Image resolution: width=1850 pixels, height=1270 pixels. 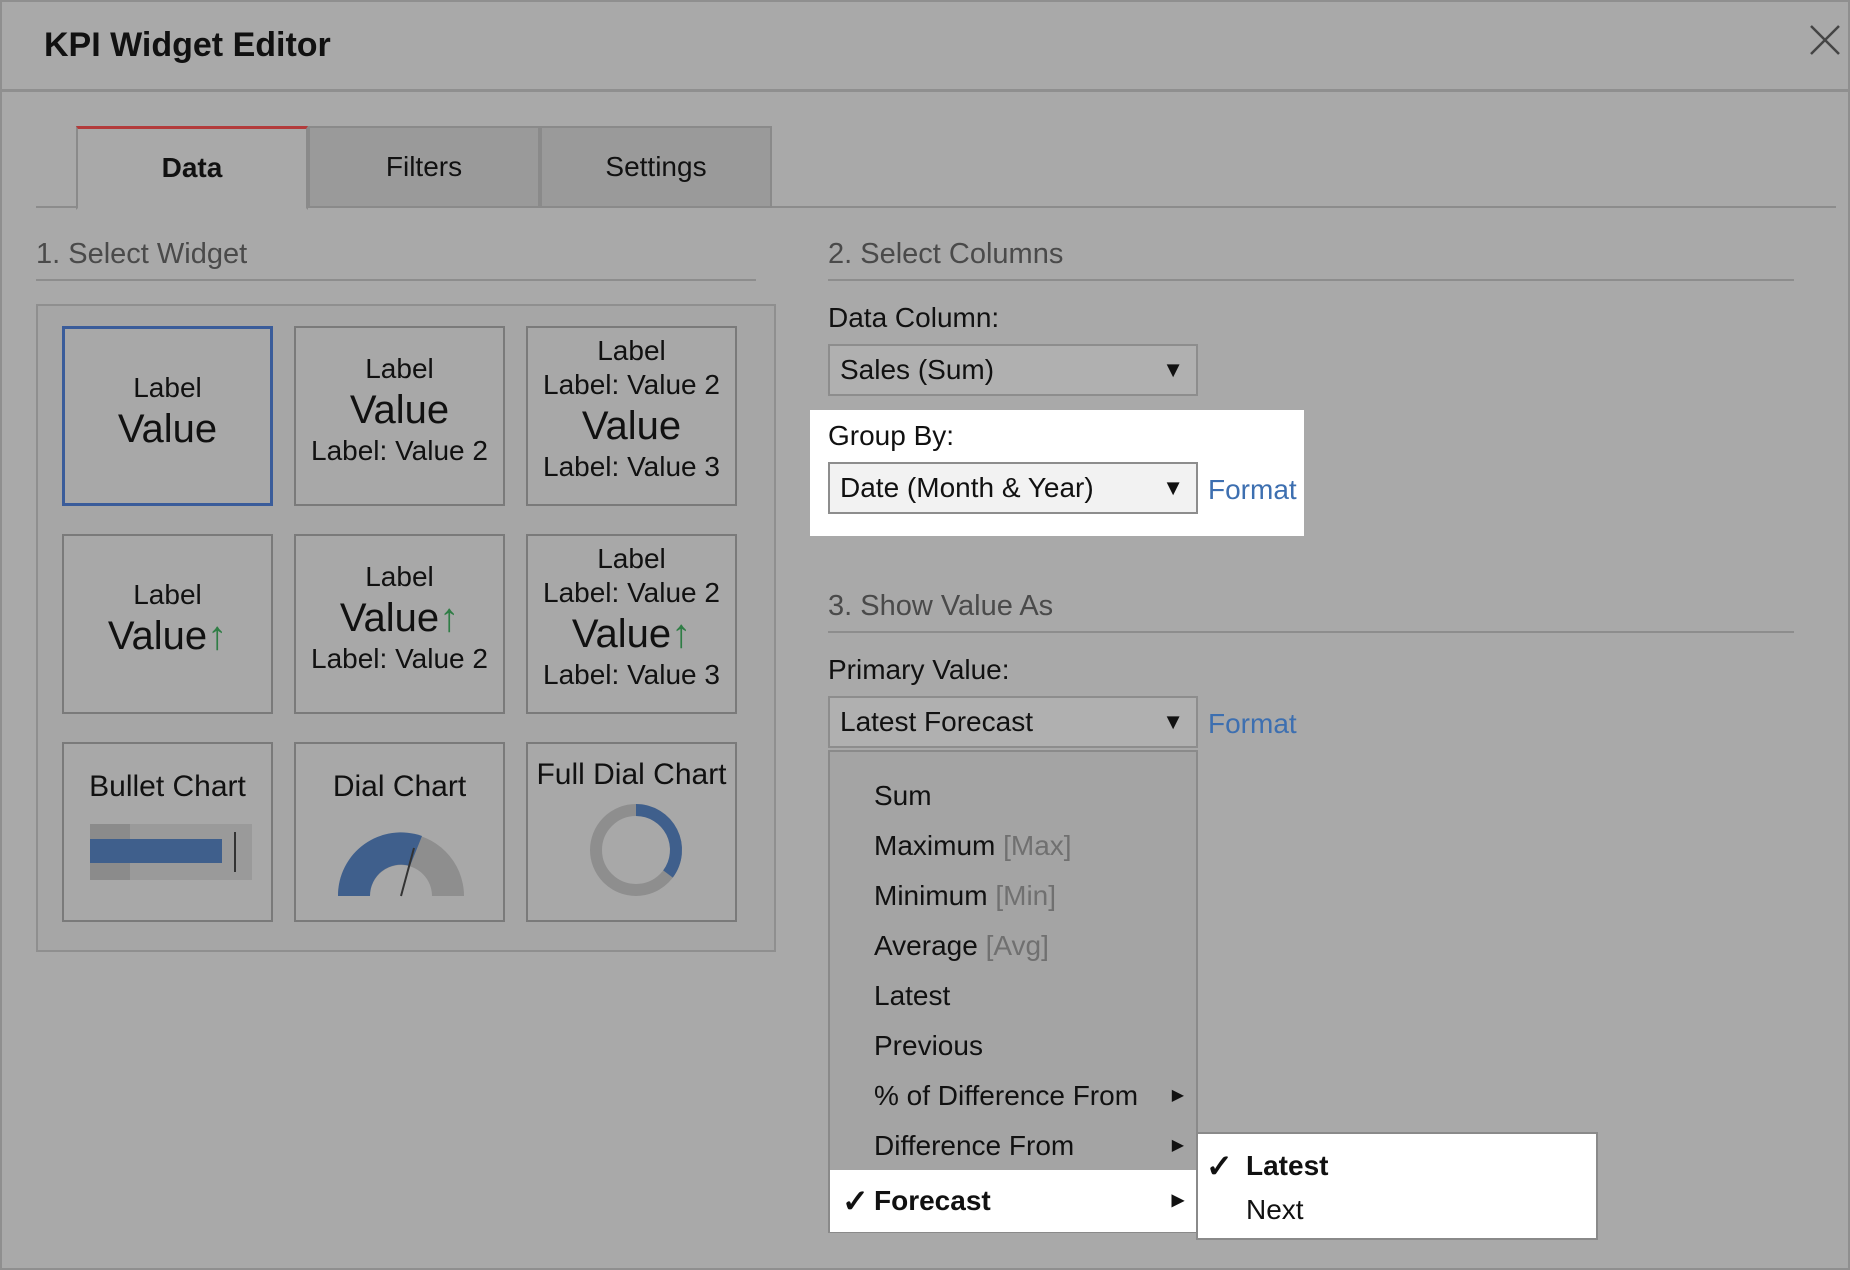 I want to click on menu-item-label-wrap: Average [Avg], so click(x=961, y=946).